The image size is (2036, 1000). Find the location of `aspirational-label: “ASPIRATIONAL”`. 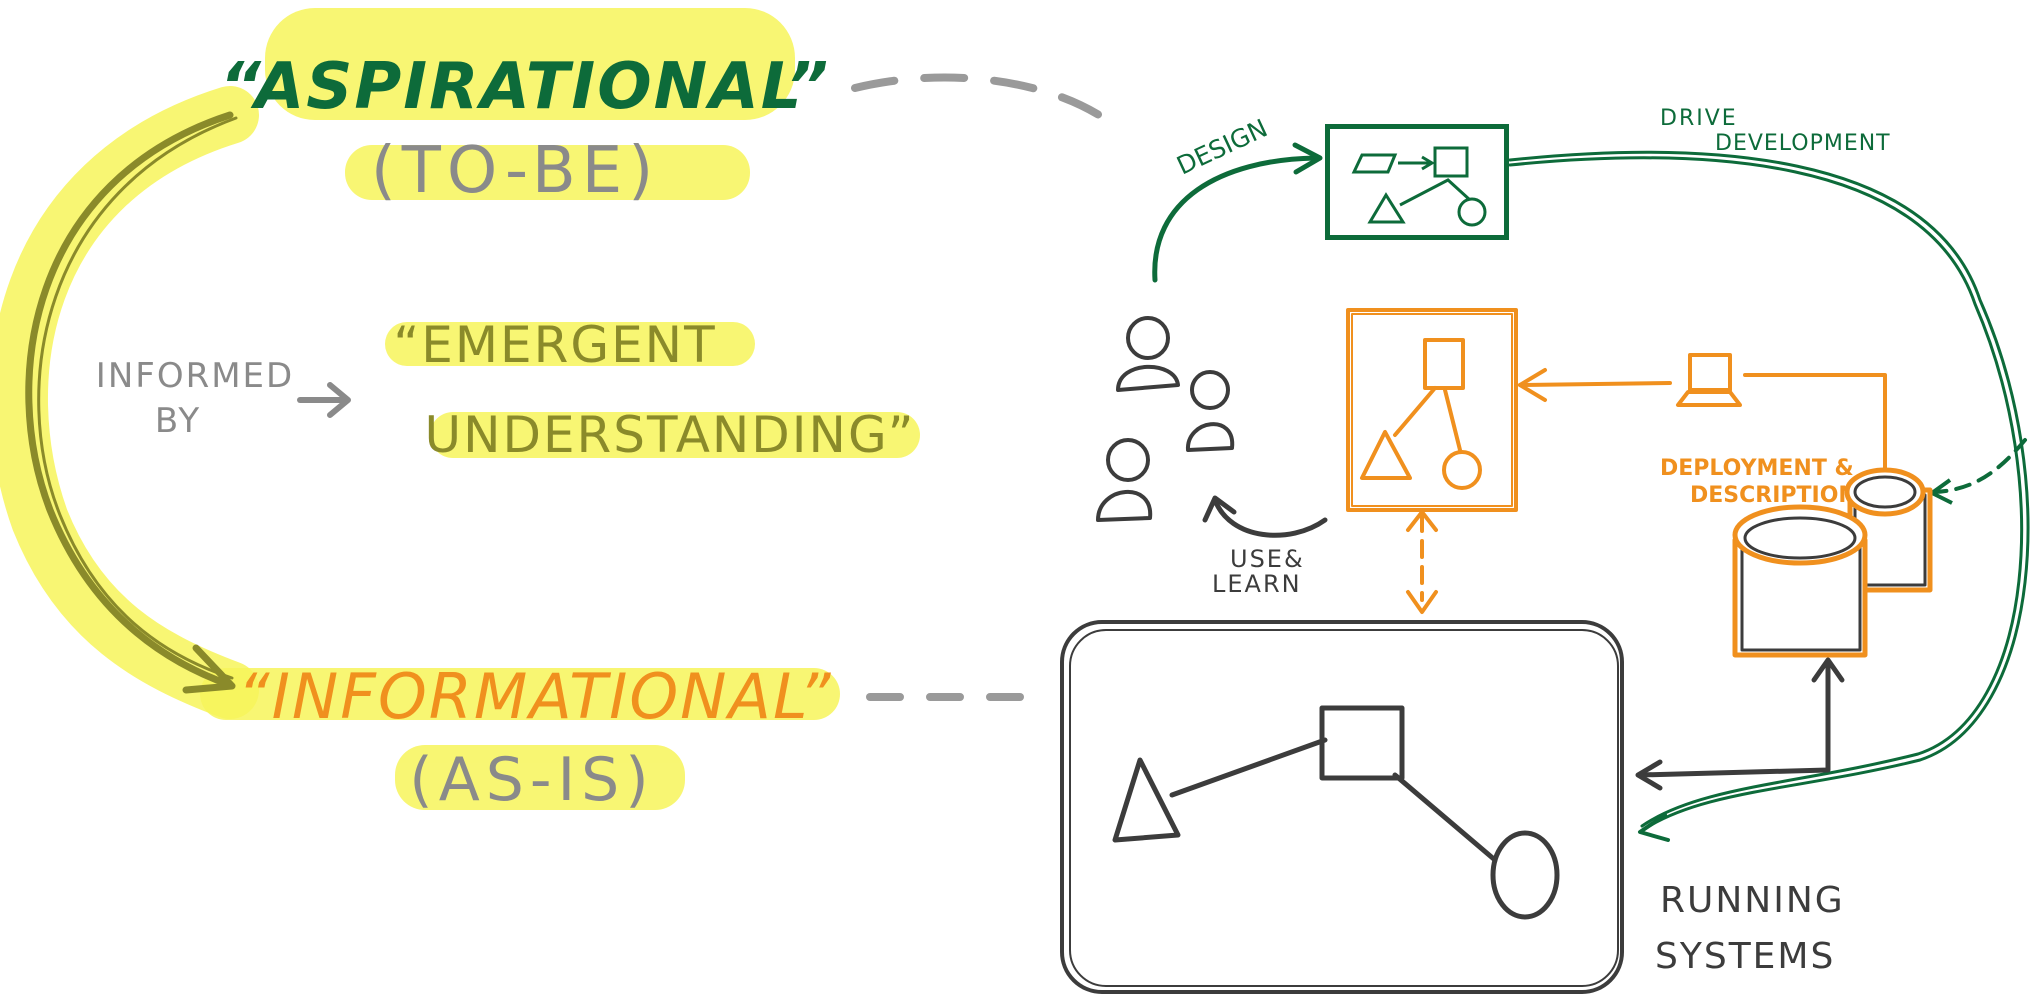

aspirational-label: “ASPIRATIONAL” is located at coordinates (525, 87).